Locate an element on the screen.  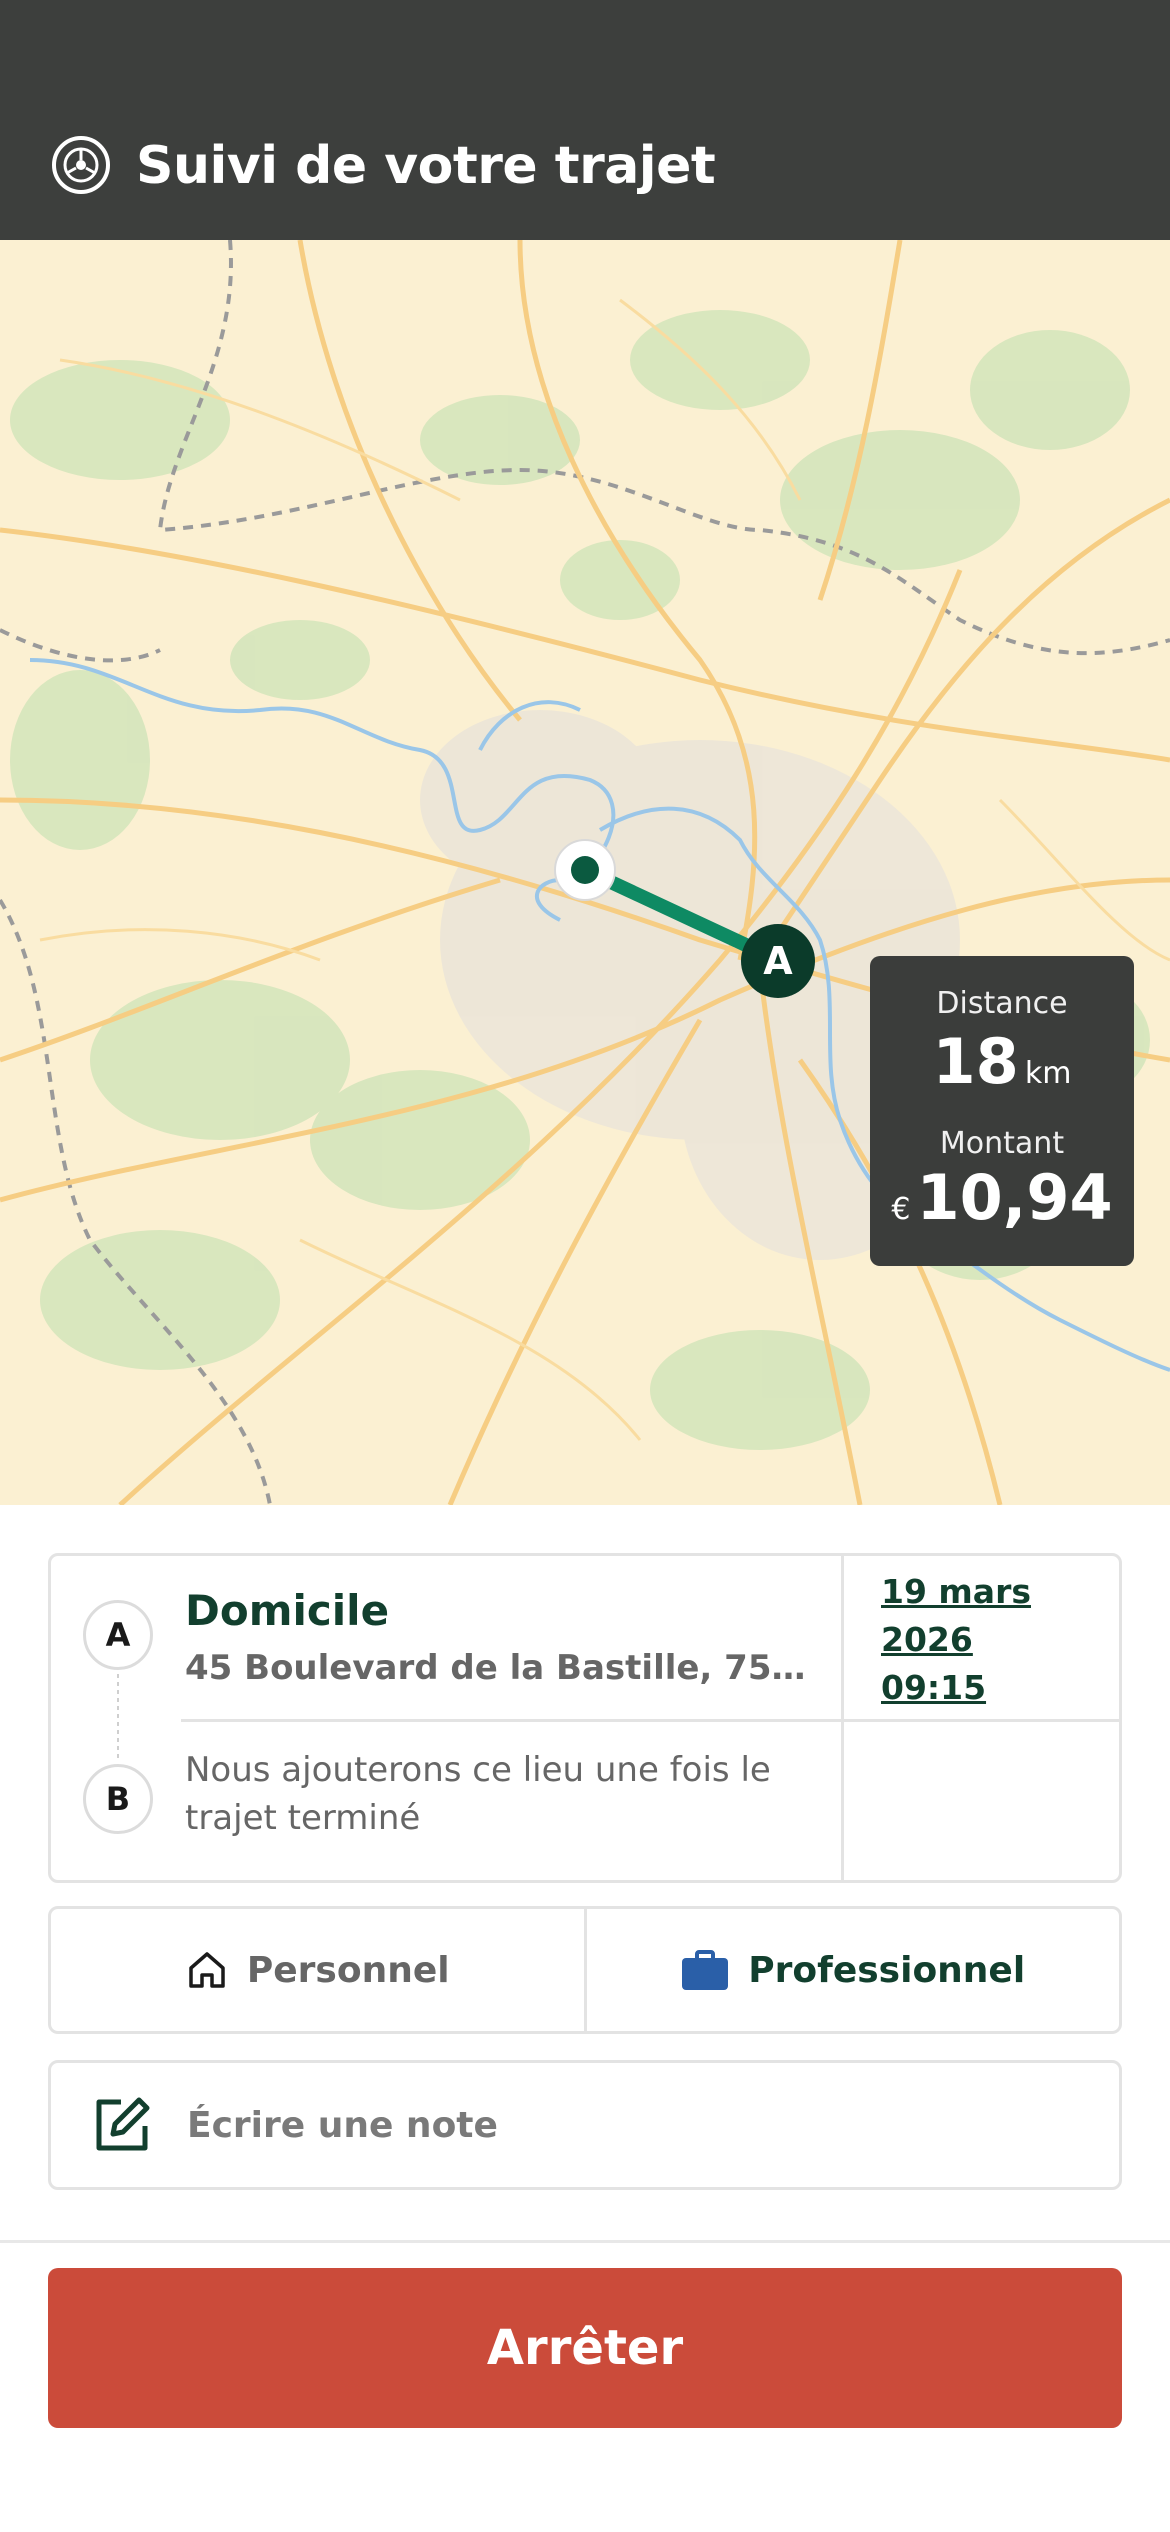
current-position-marker is located at coordinates (585, 870).